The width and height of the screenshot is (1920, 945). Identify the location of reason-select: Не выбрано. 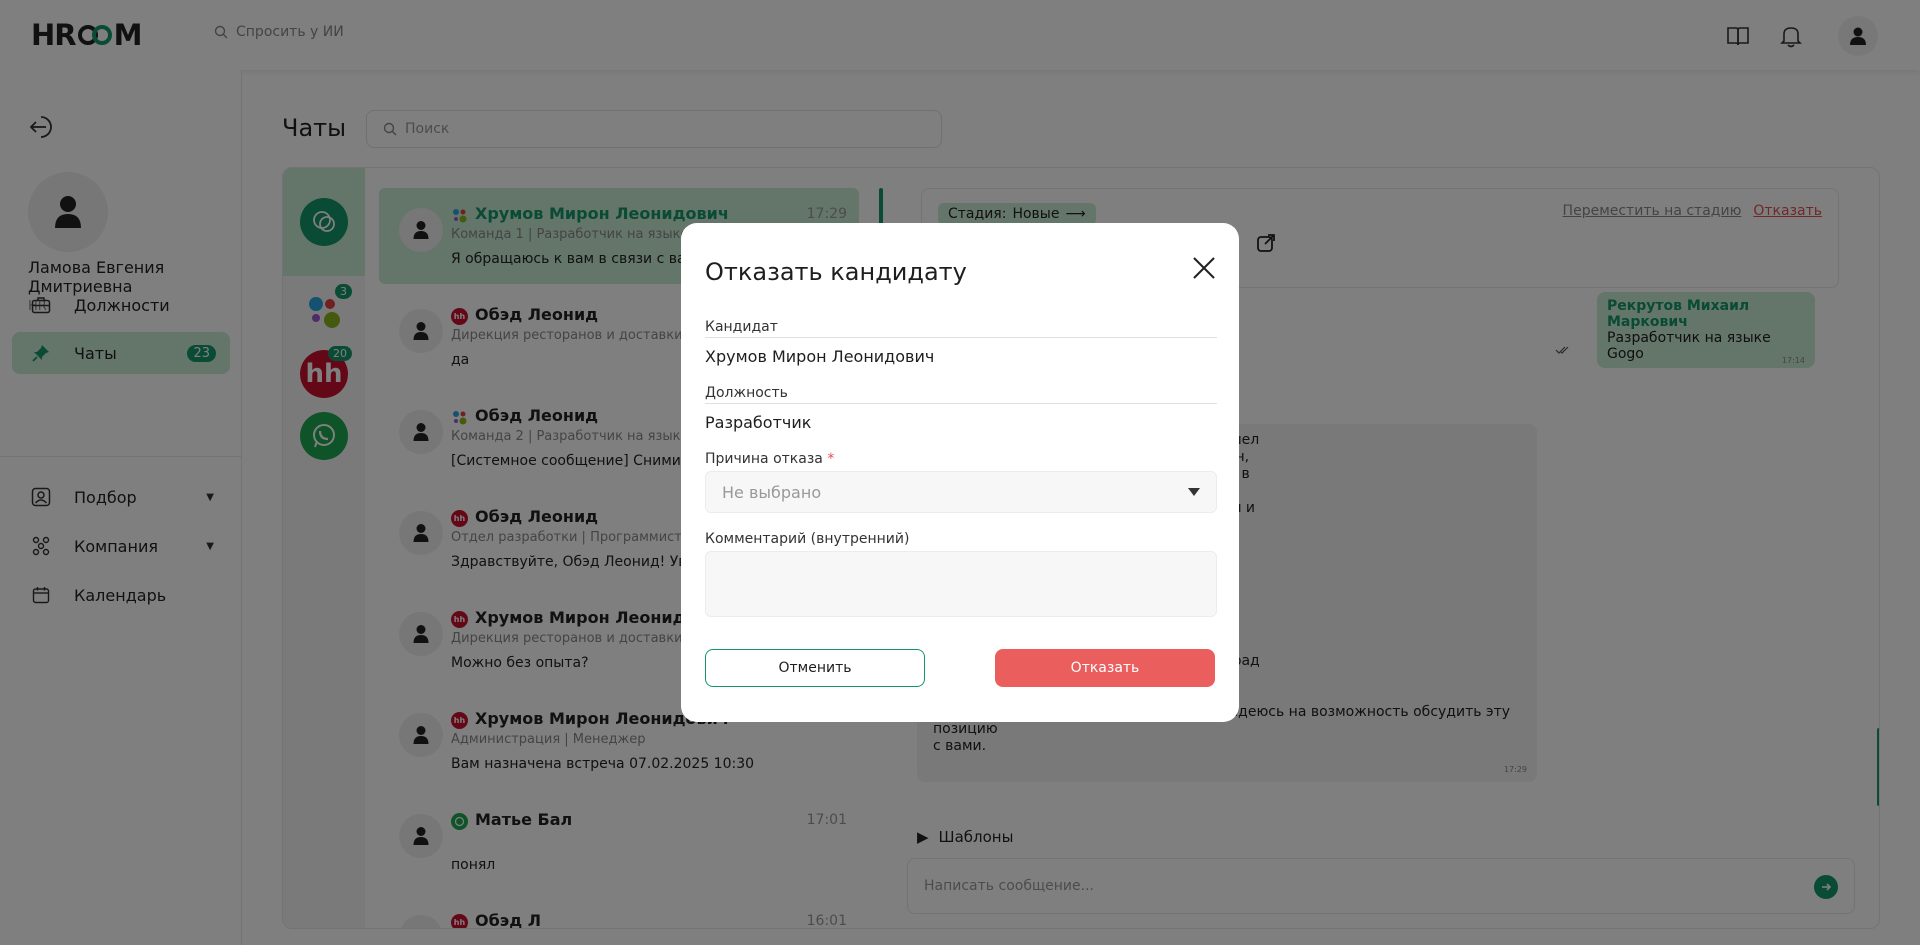
(961, 492).